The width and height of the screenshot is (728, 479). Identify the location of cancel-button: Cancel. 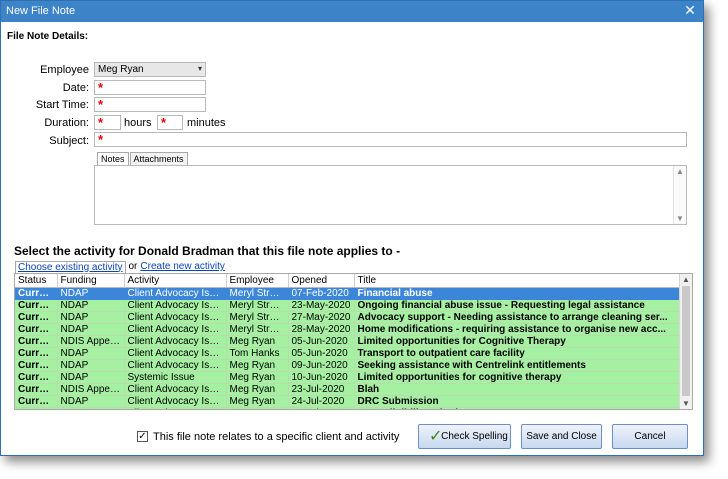
(650, 436).